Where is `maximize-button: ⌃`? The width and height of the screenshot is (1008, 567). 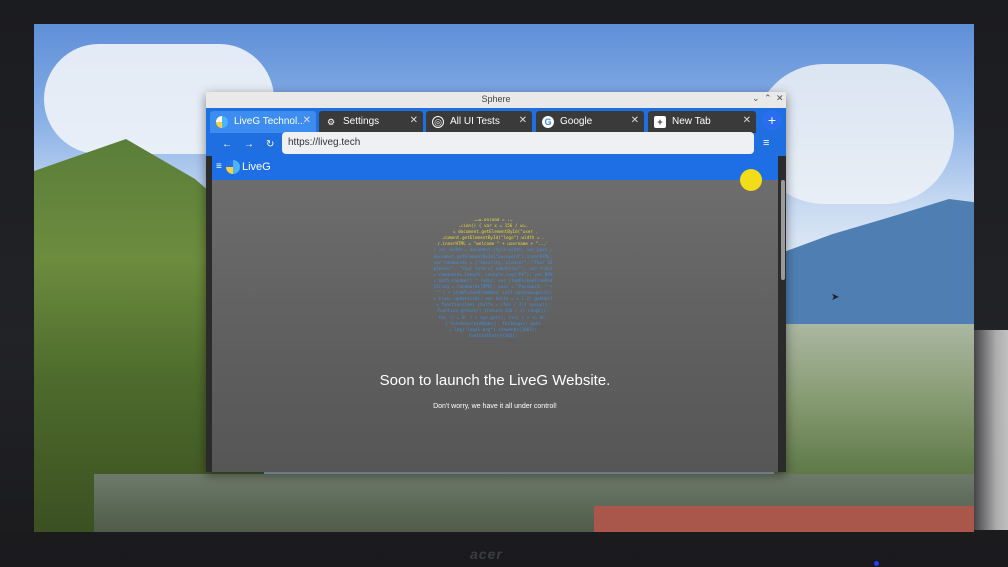 maximize-button: ⌃ is located at coordinates (768, 98).